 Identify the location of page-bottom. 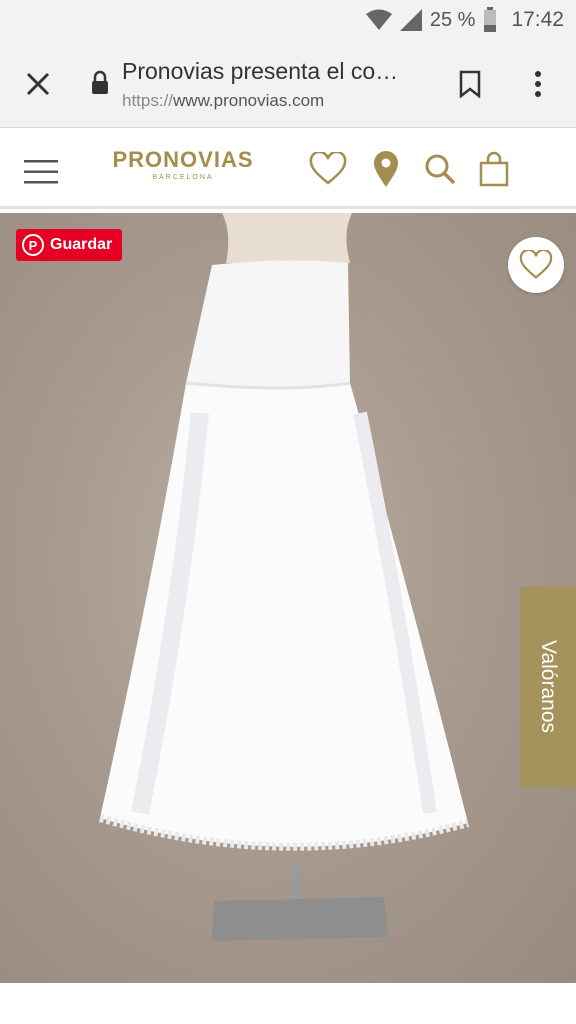
(288, 1003).